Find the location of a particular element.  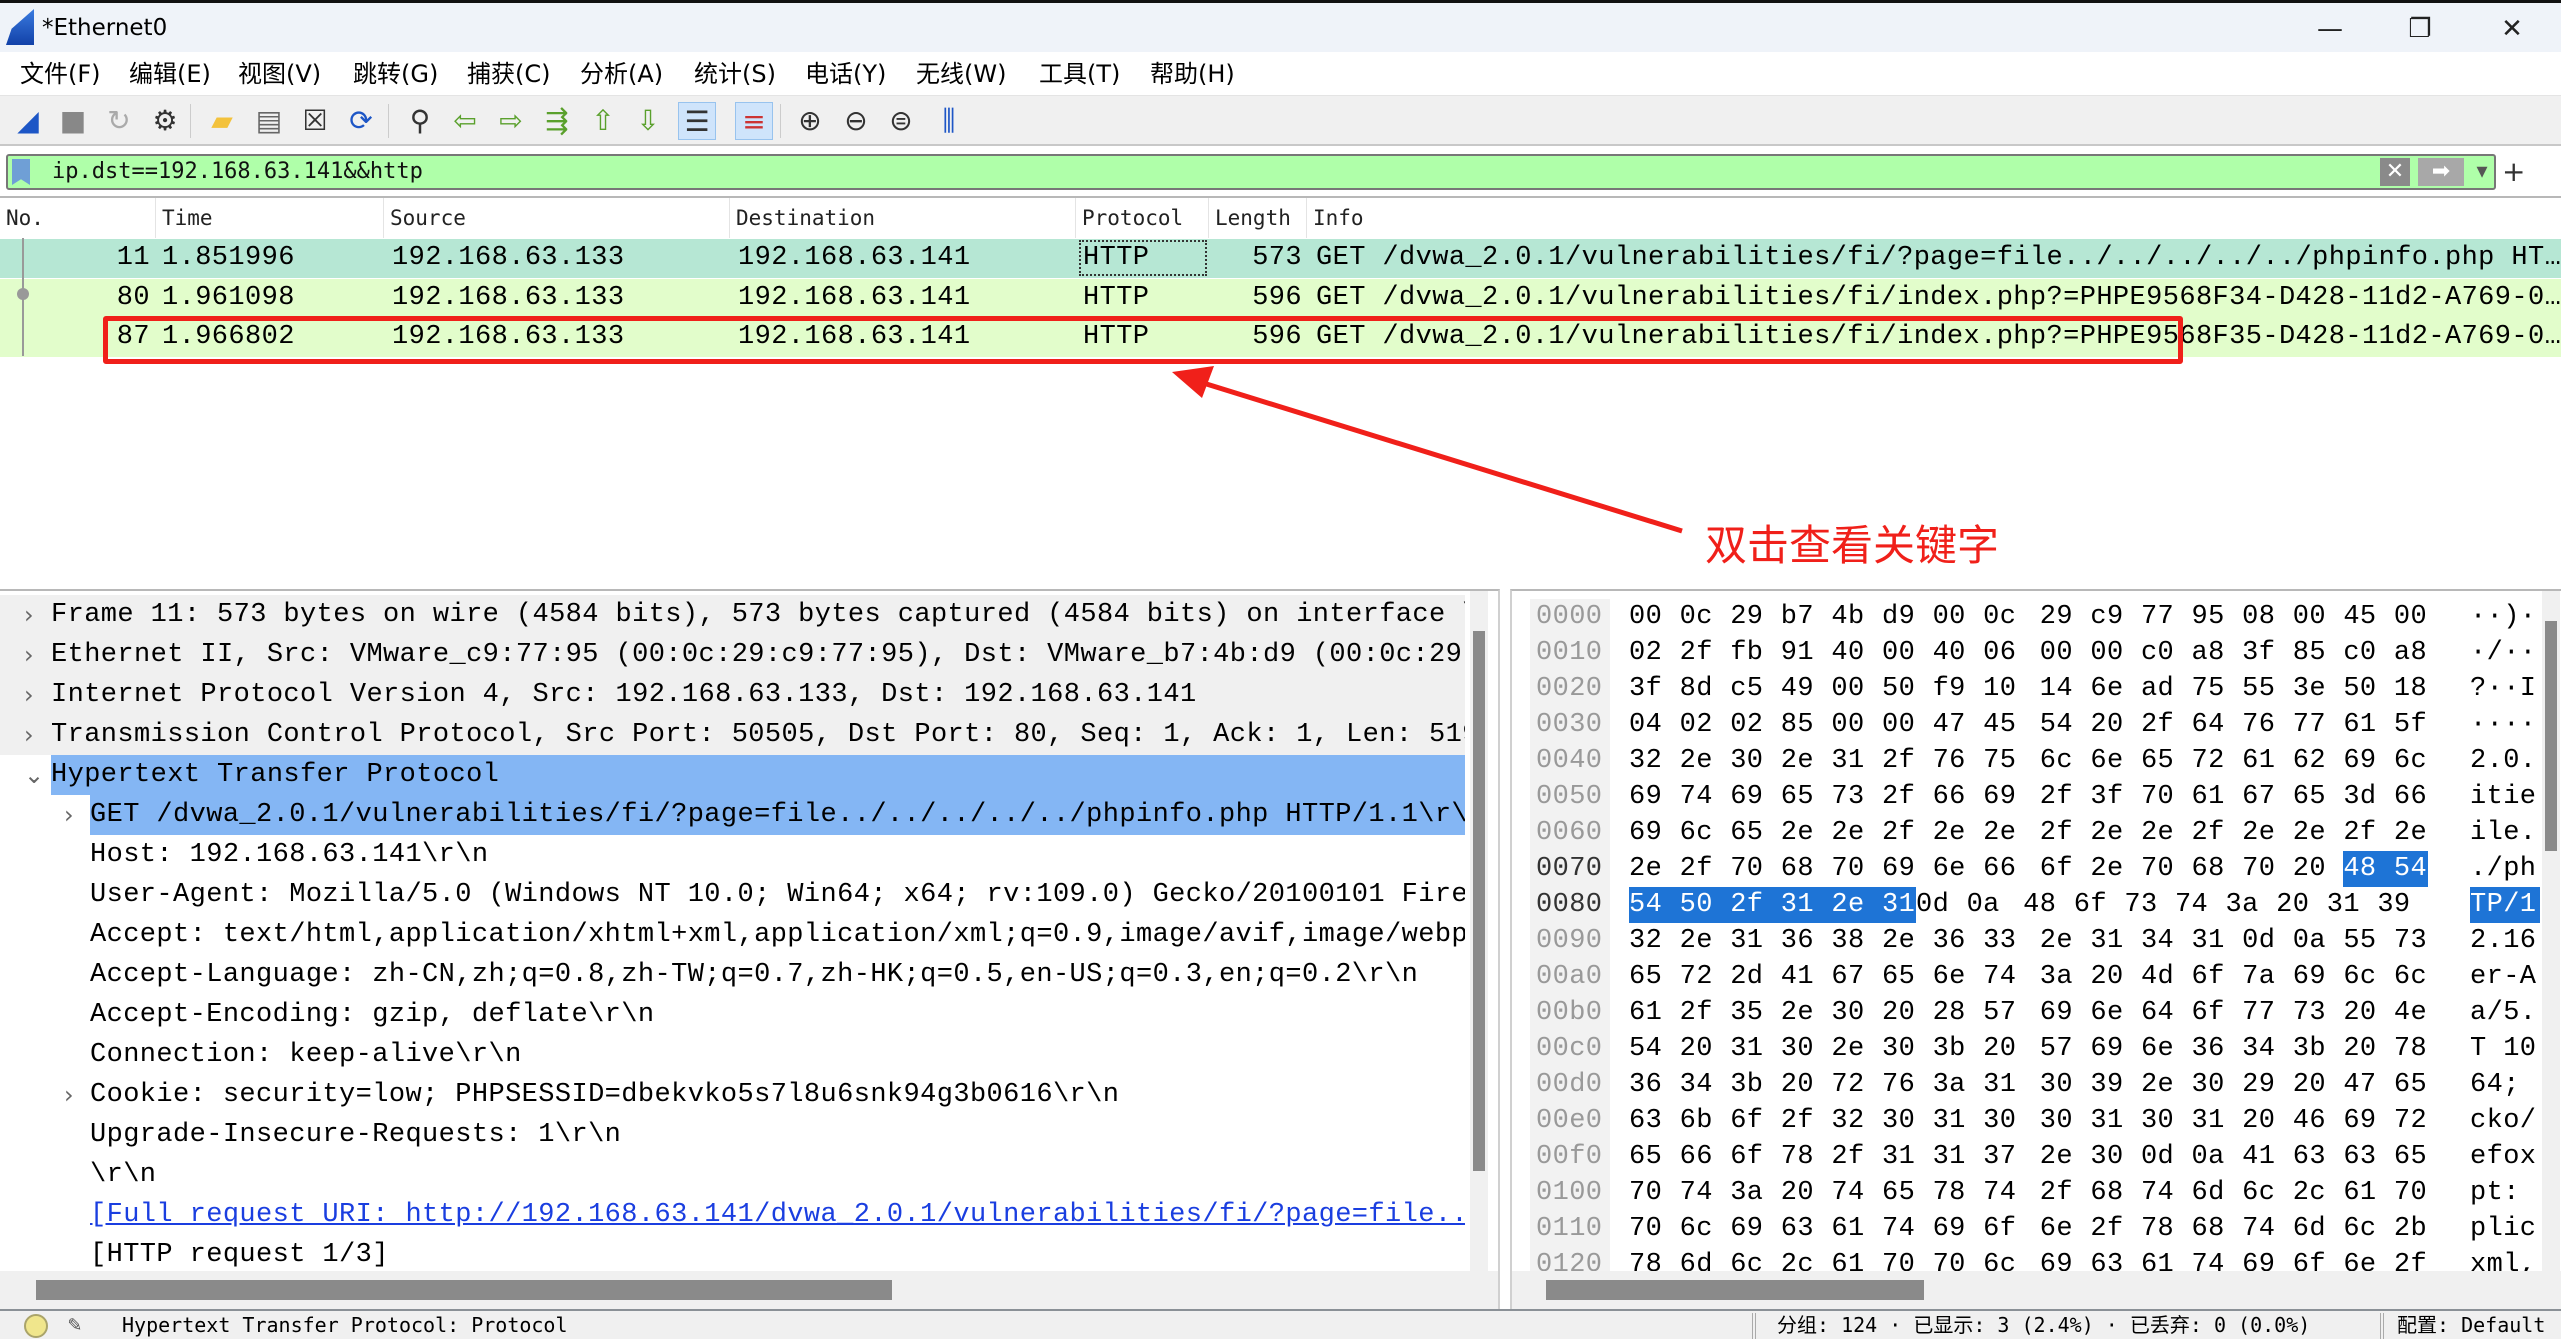

bytes-vertical-scrollbar is located at coordinates (2551, 931).